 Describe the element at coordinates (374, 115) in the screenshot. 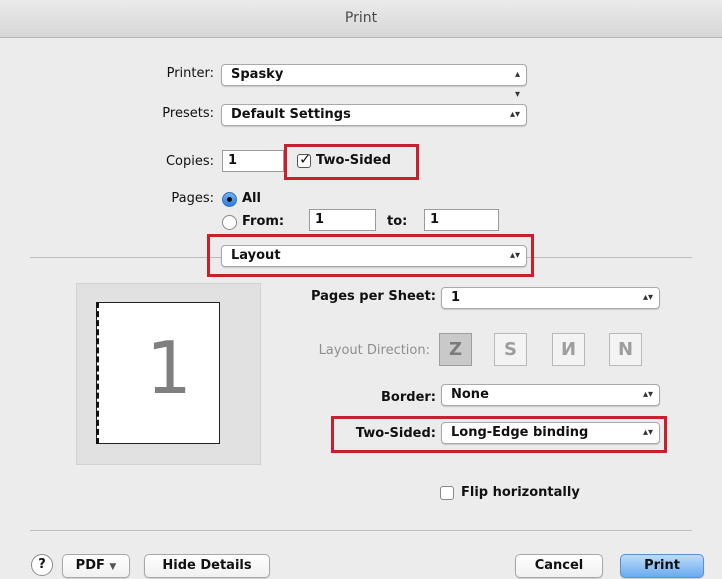

I see `presets-select: Default Settings ▴▾` at that location.